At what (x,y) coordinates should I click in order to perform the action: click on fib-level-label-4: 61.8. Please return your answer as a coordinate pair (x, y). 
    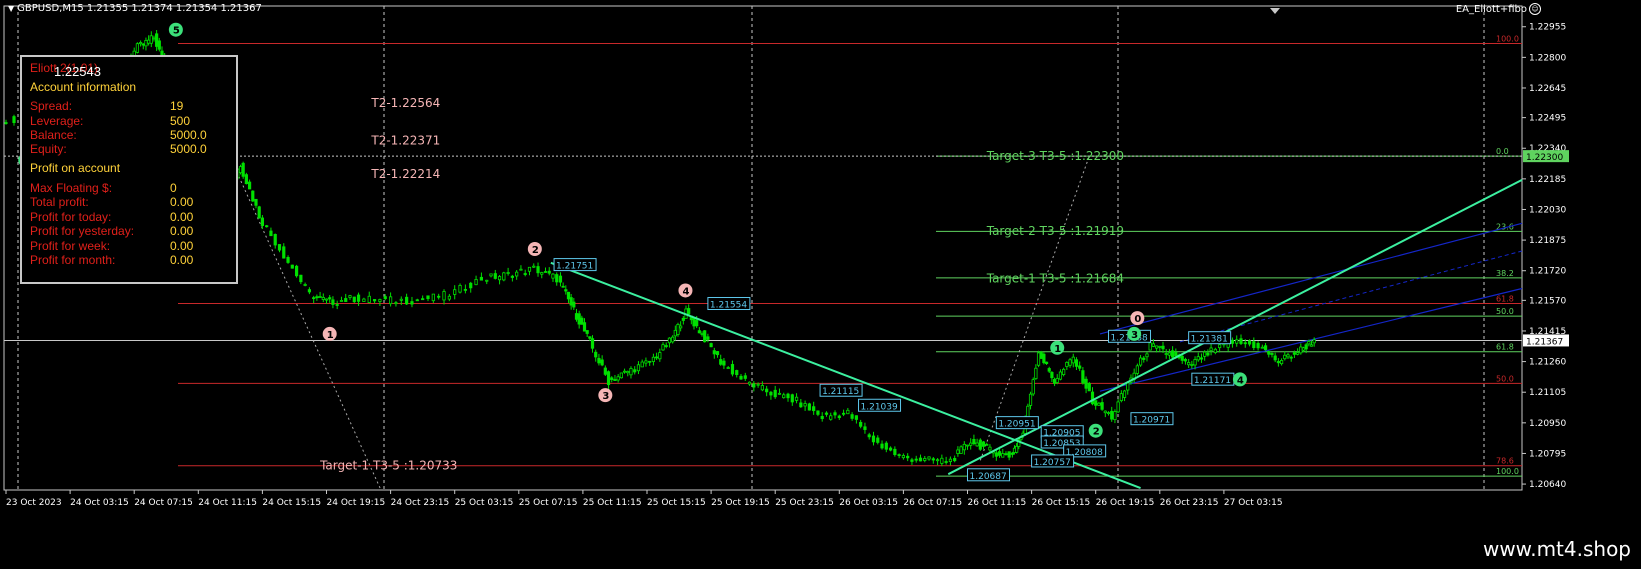
    Looking at the image, I should click on (1505, 299).